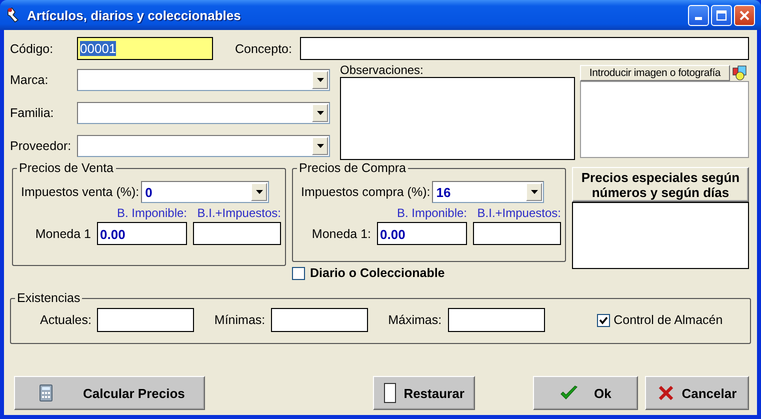 The height and width of the screenshot is (419, 761). I want to click on cancel-button: Cancelar, so click(697, 393).